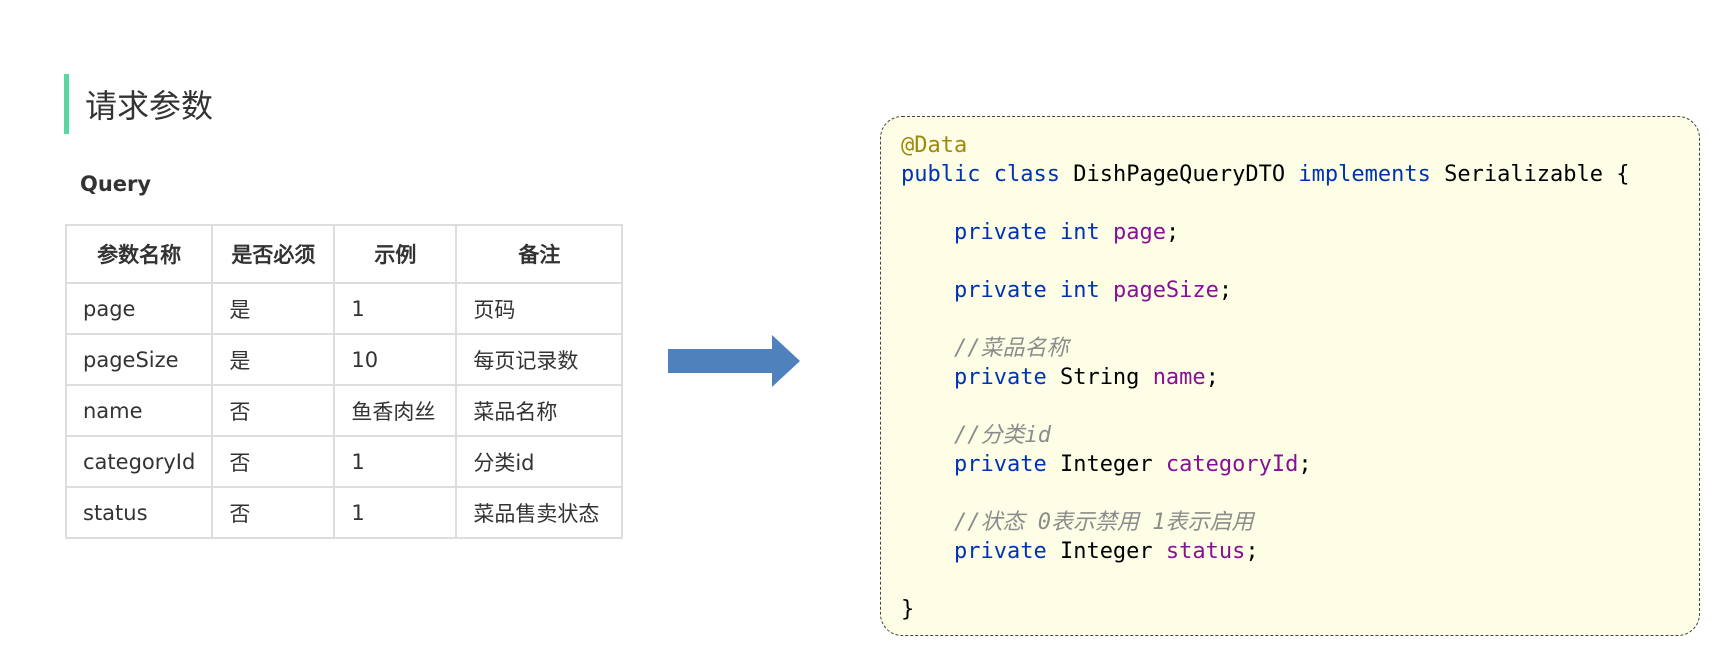  Describe the element at coordinates (1011, 348) in the screenshot. I see `code-comment: //菜品名称` at that location.